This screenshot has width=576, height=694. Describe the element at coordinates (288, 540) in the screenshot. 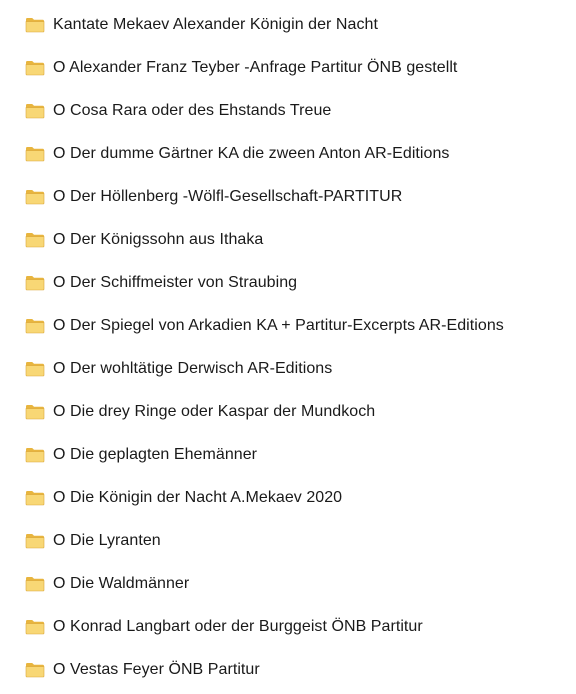

I see `folder-item: O Die Lyranten` at that location.